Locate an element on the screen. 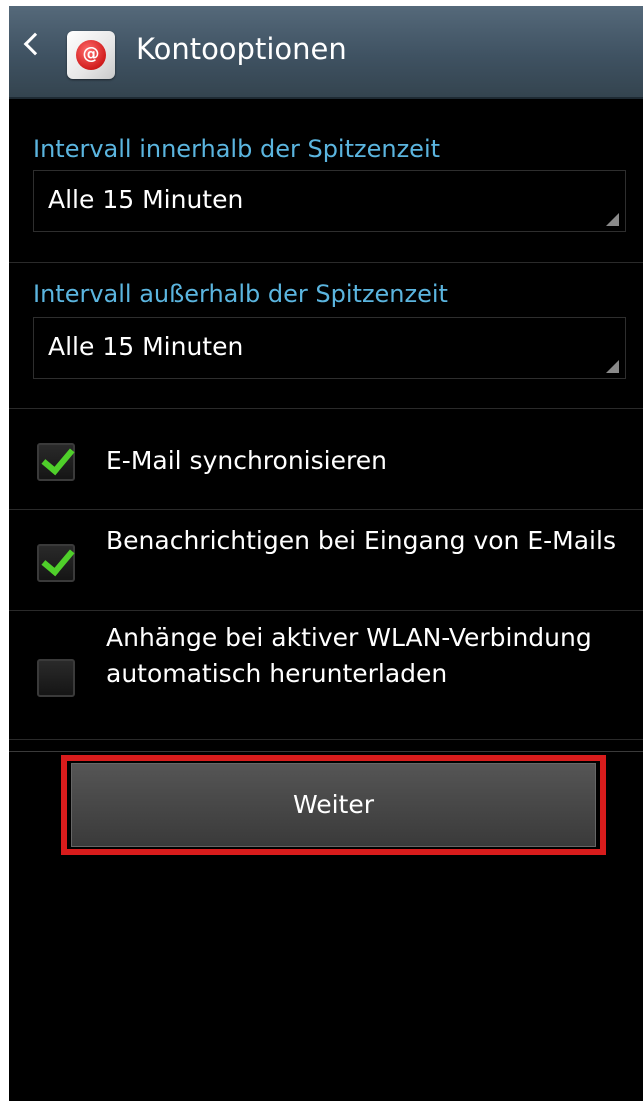  footer-divider is located at coordinates (326, 751).